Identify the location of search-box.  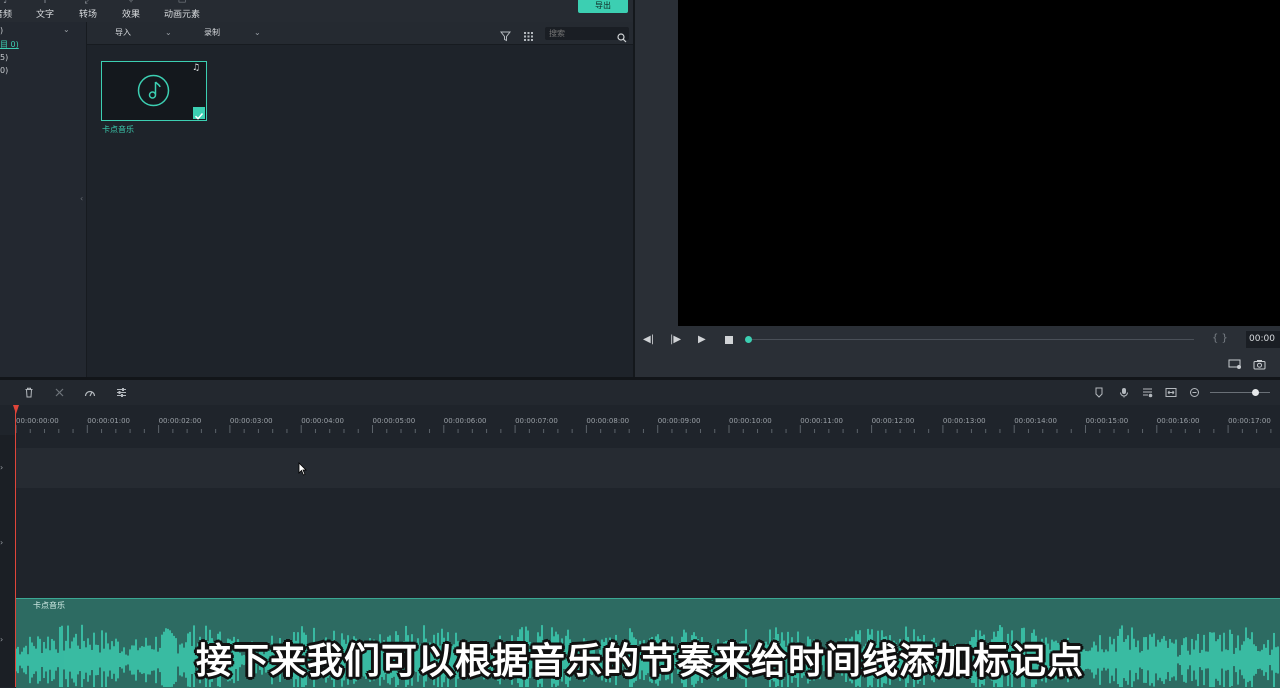
(587, 35).